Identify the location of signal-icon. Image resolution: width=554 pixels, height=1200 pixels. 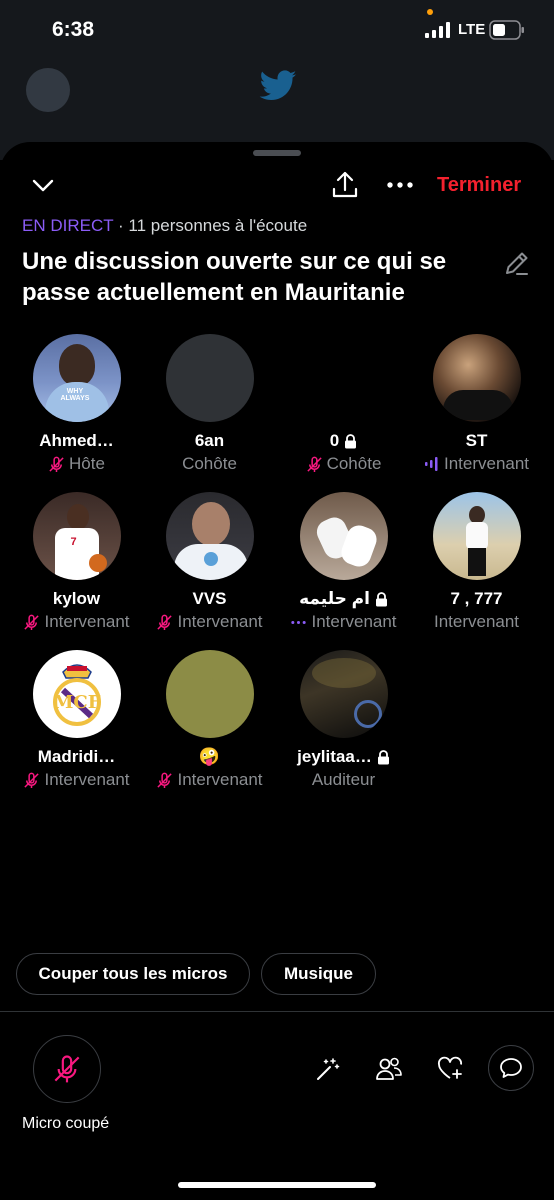
(437, 30).